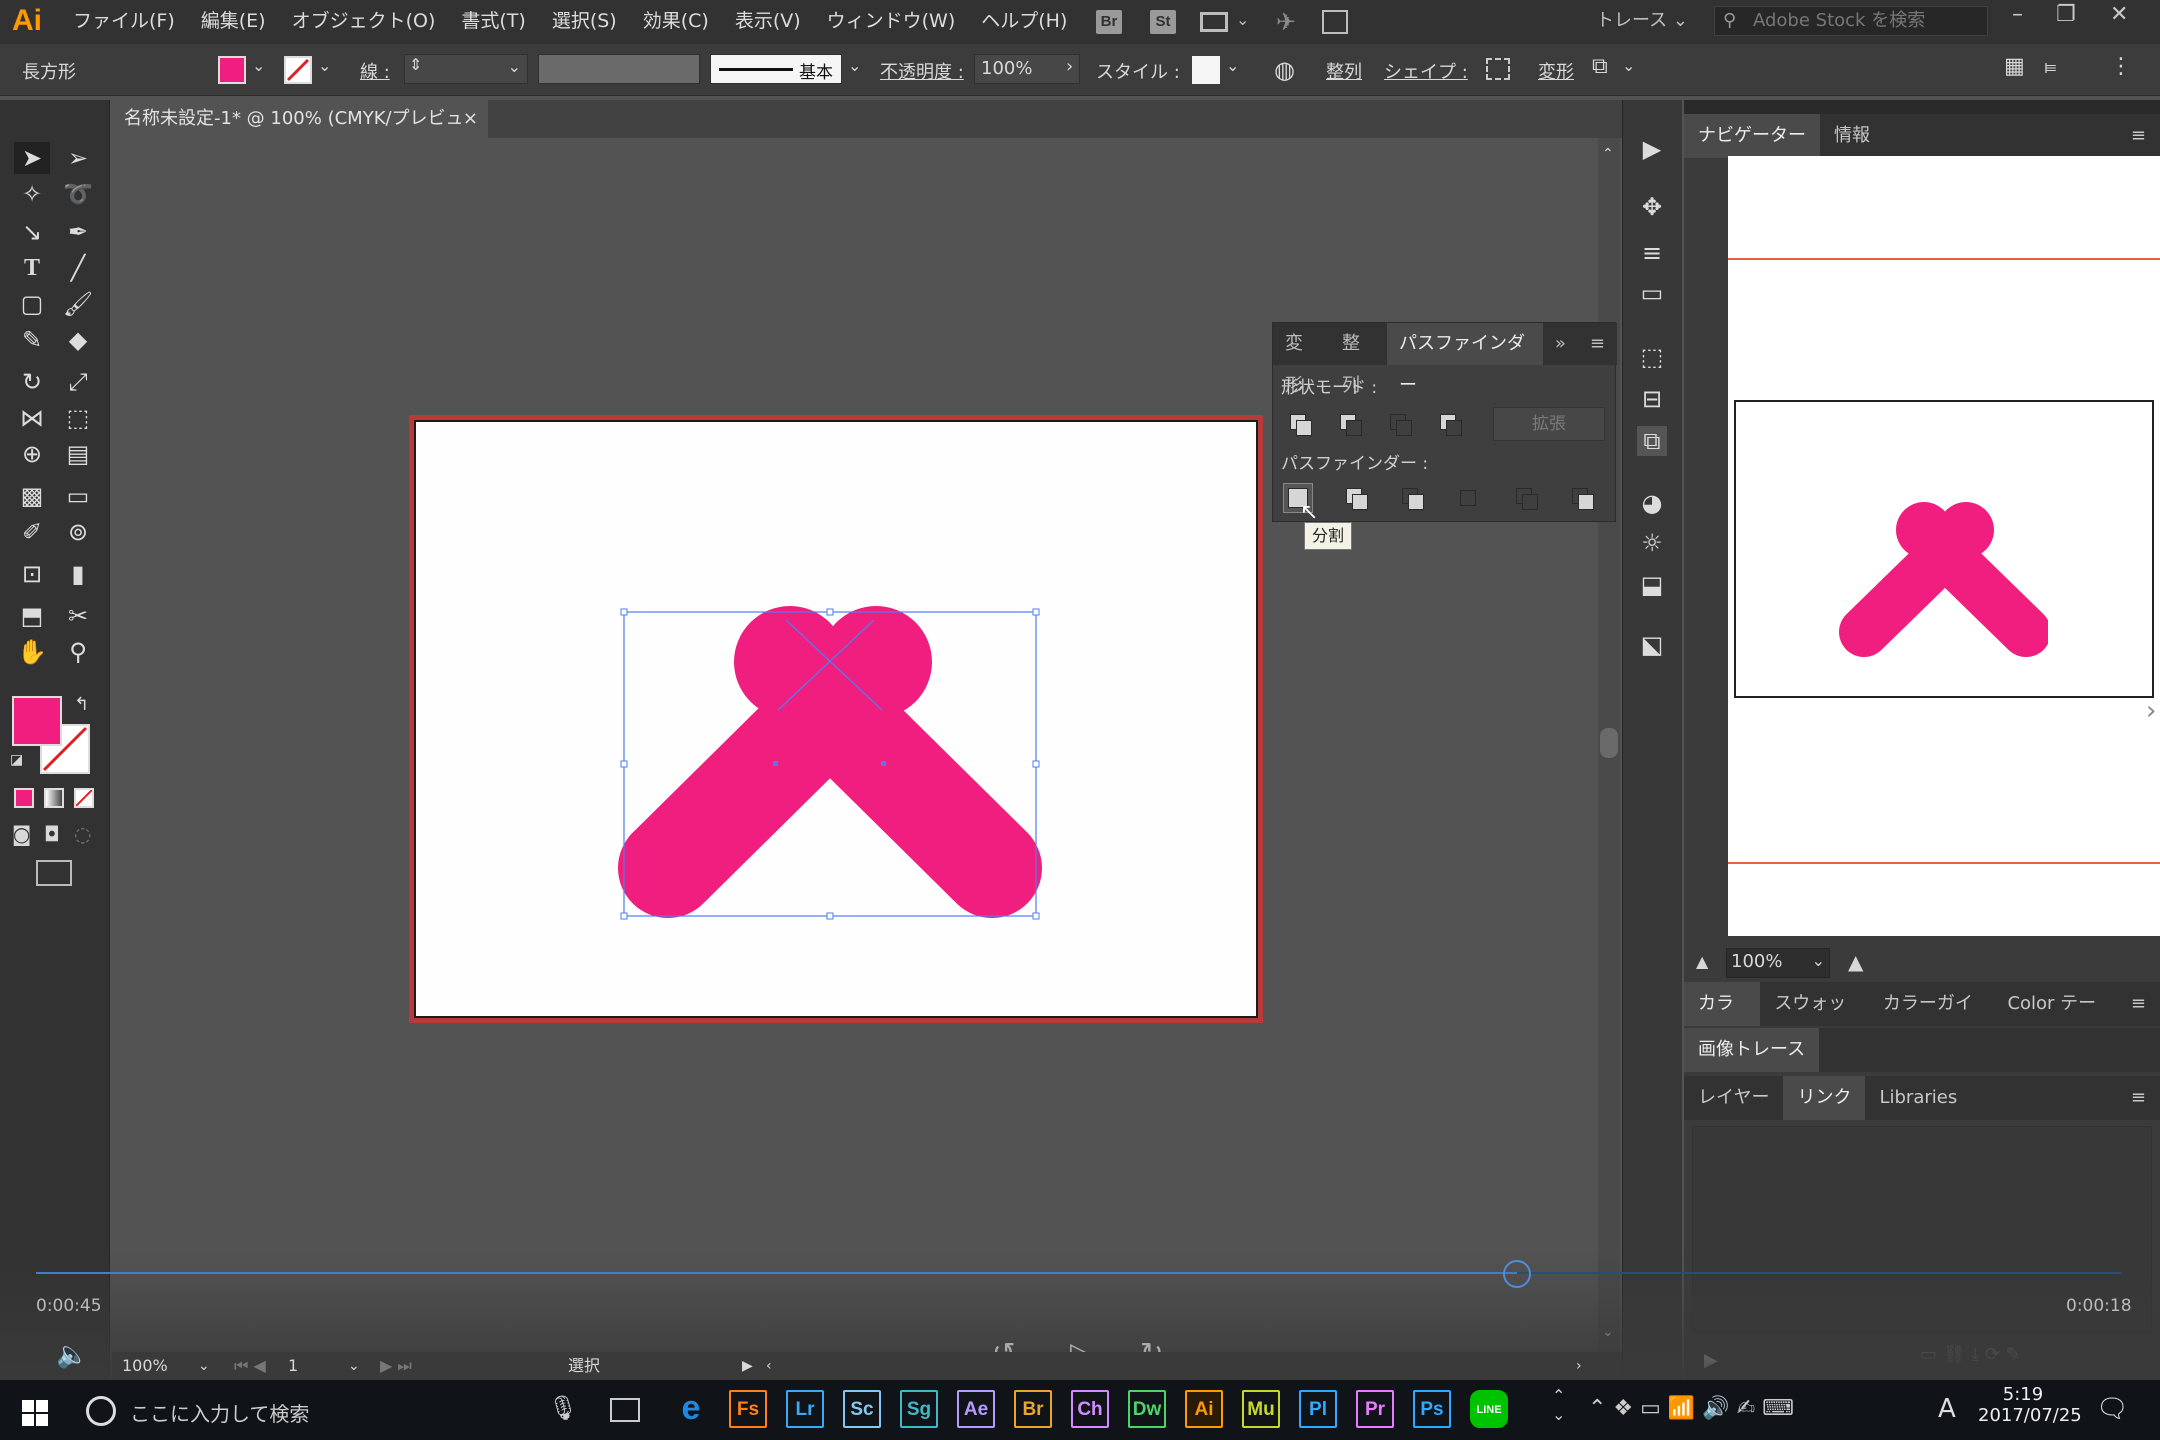 The image size is (2160, 1440). Describe the element at coordinates (124, 22) in the screenshot. I see `menu-file: ファイル(F)` at that location.